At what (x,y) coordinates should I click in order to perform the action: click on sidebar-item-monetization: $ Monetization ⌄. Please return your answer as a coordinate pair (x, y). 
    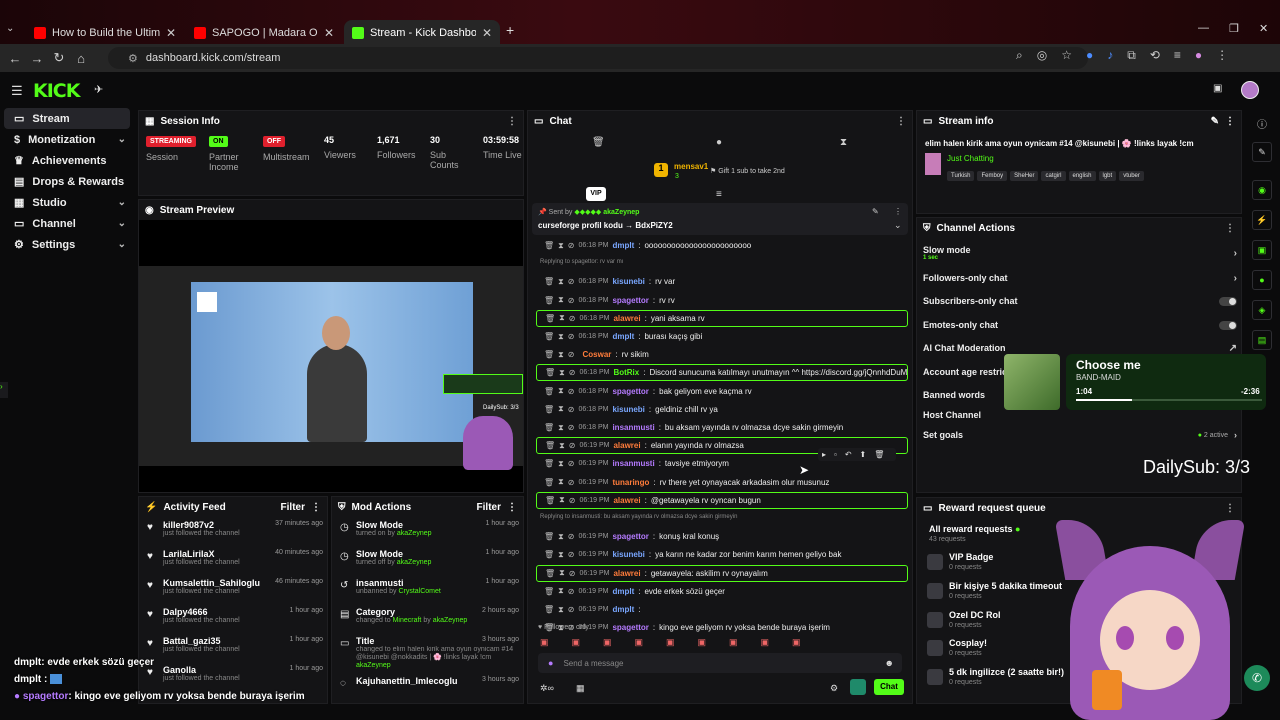
    Looking at the image, I should click on (67, 139).